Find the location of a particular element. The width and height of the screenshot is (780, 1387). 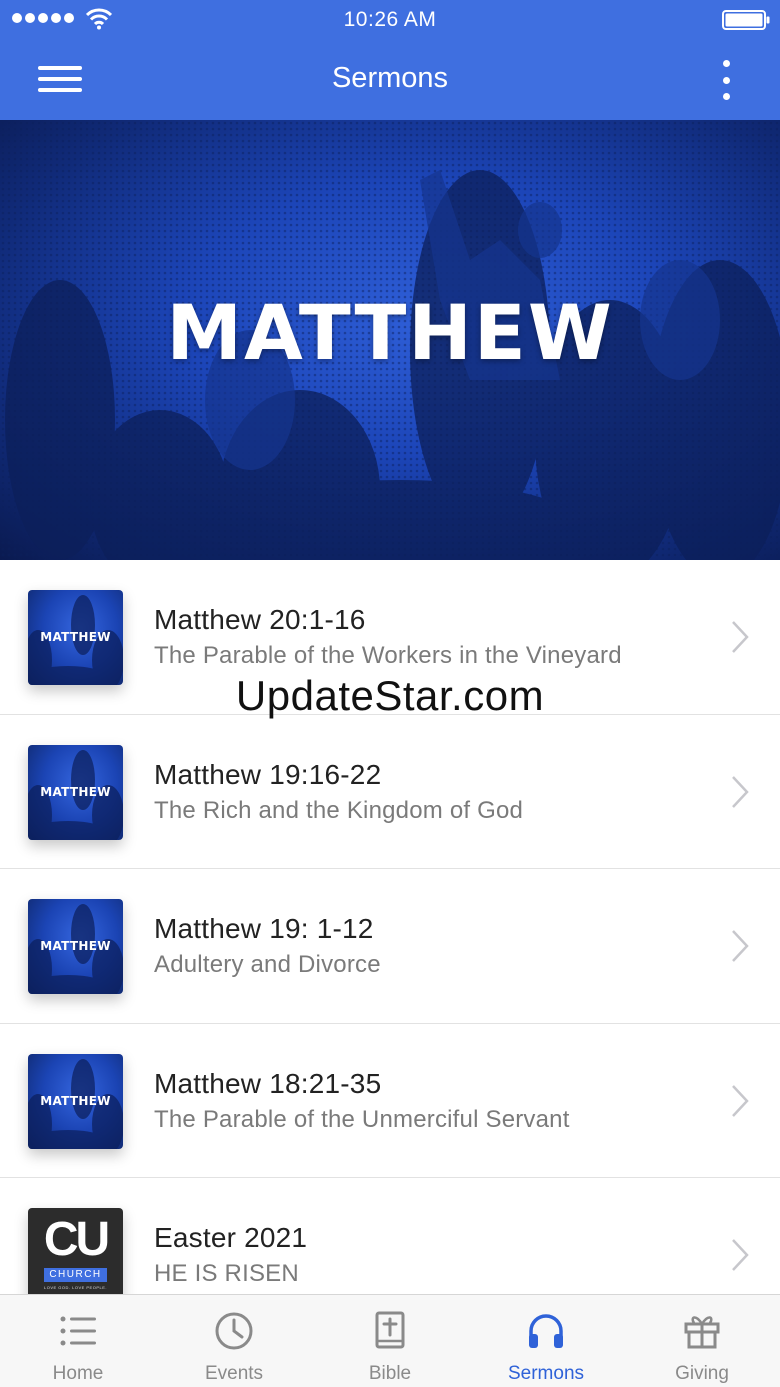

sermon-title: Matthew 19:16-22 is located at coordinates (268, 774).